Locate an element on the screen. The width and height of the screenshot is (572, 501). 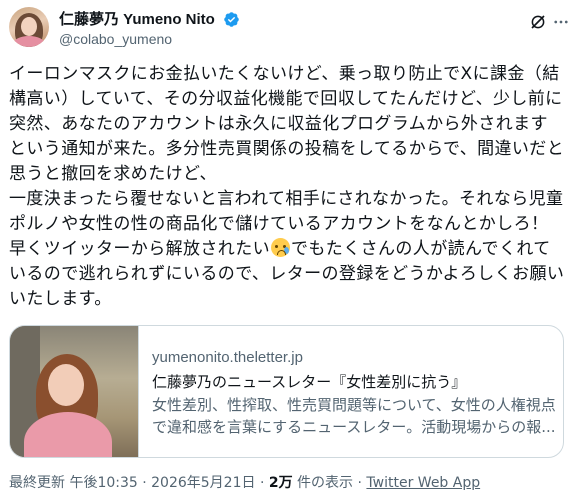
views-count: 2万 is located at coordinates (280, 483).